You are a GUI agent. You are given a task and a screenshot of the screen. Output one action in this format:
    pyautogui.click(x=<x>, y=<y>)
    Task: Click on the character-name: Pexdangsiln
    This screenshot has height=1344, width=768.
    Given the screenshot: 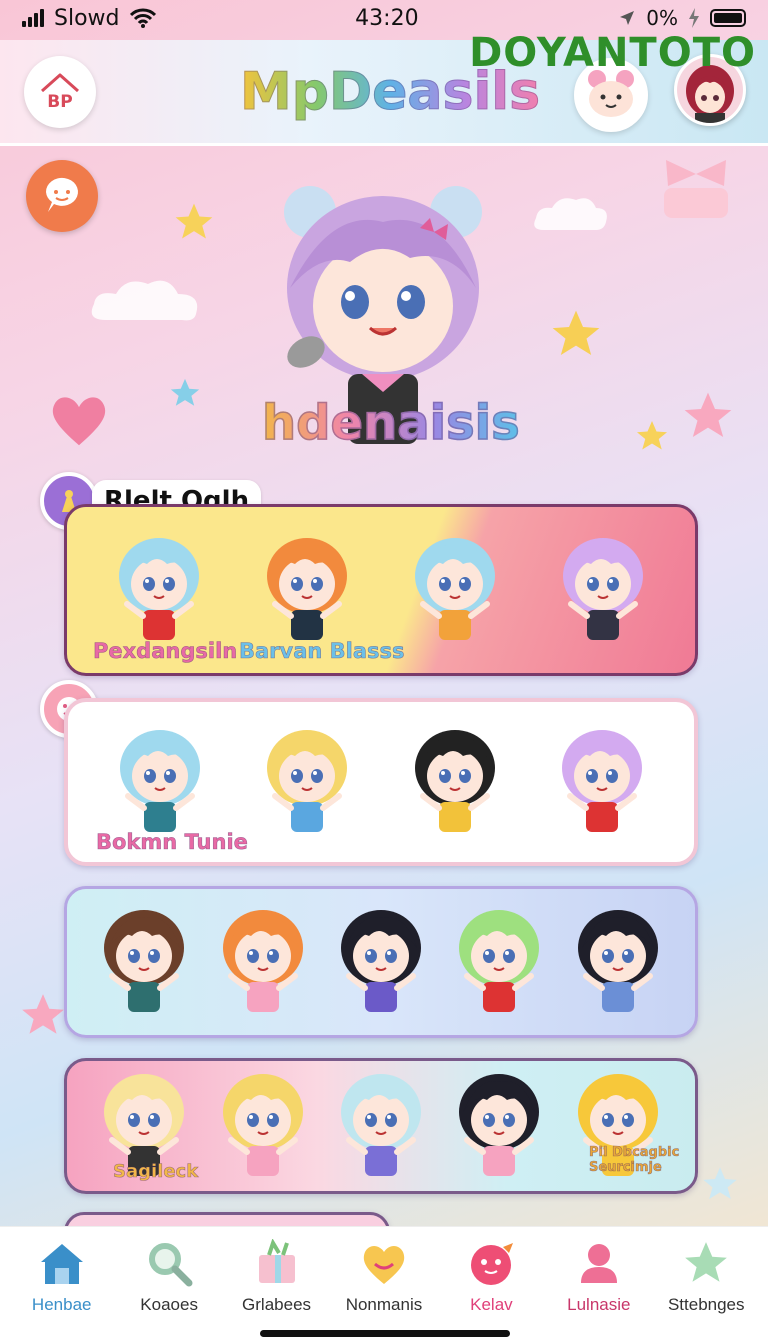 What is the action you would take?
    pyautogui.click(x=165, y=651)
    